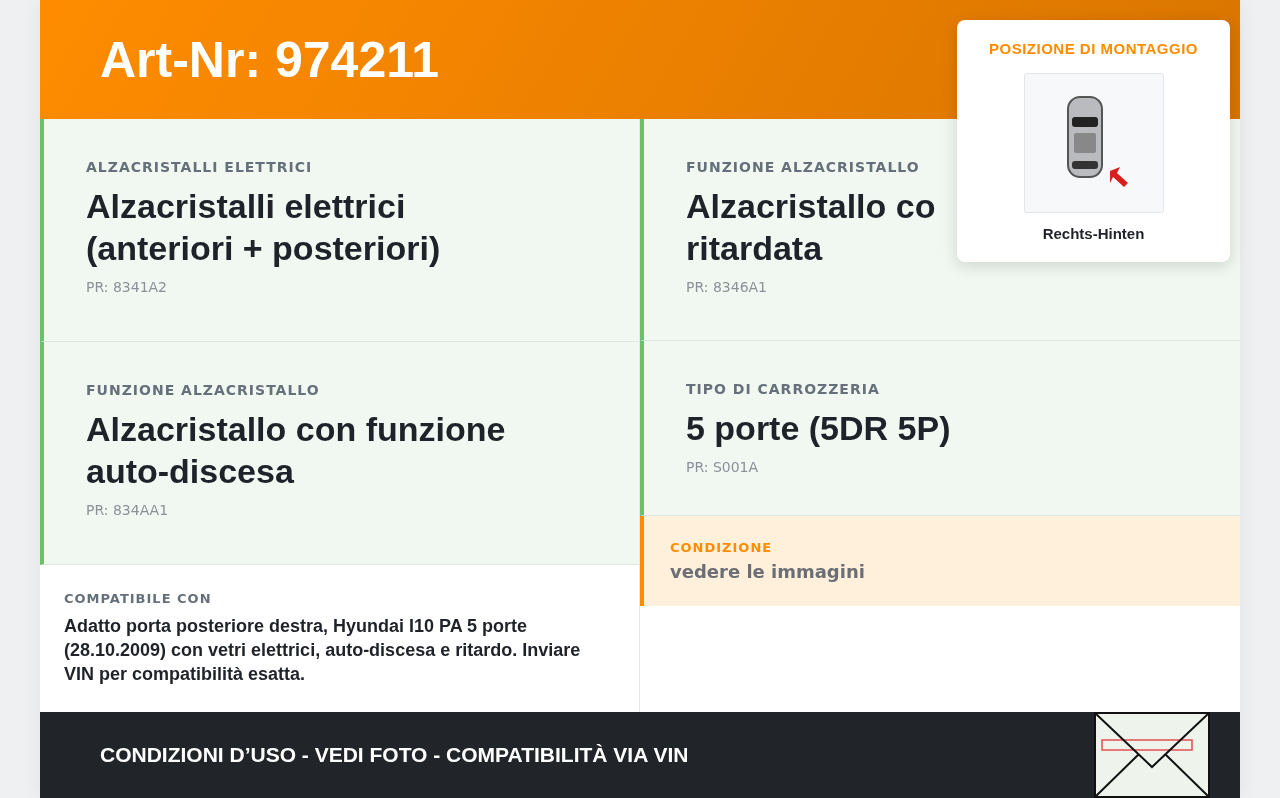  I want to click on mounting-position-caption: Rechts-Hinten, so click(1093, 233).